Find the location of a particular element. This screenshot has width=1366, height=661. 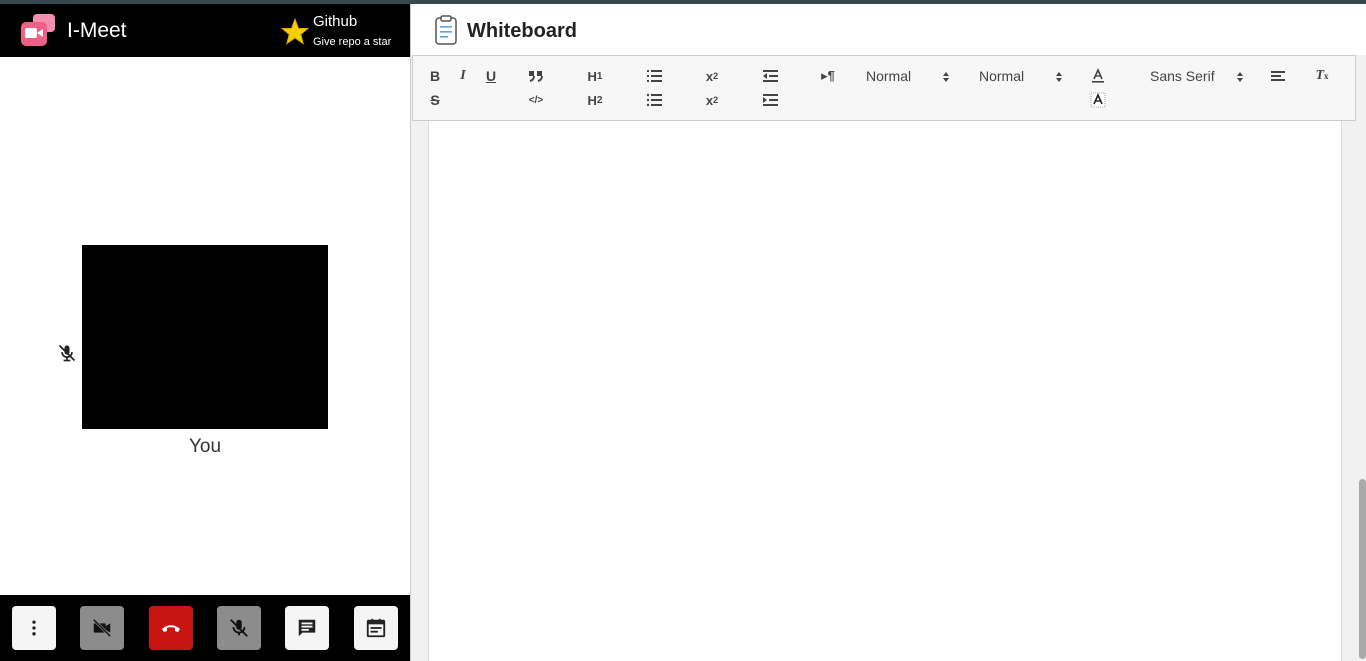

mic-toggle-button is located at coordinates (239, 628).